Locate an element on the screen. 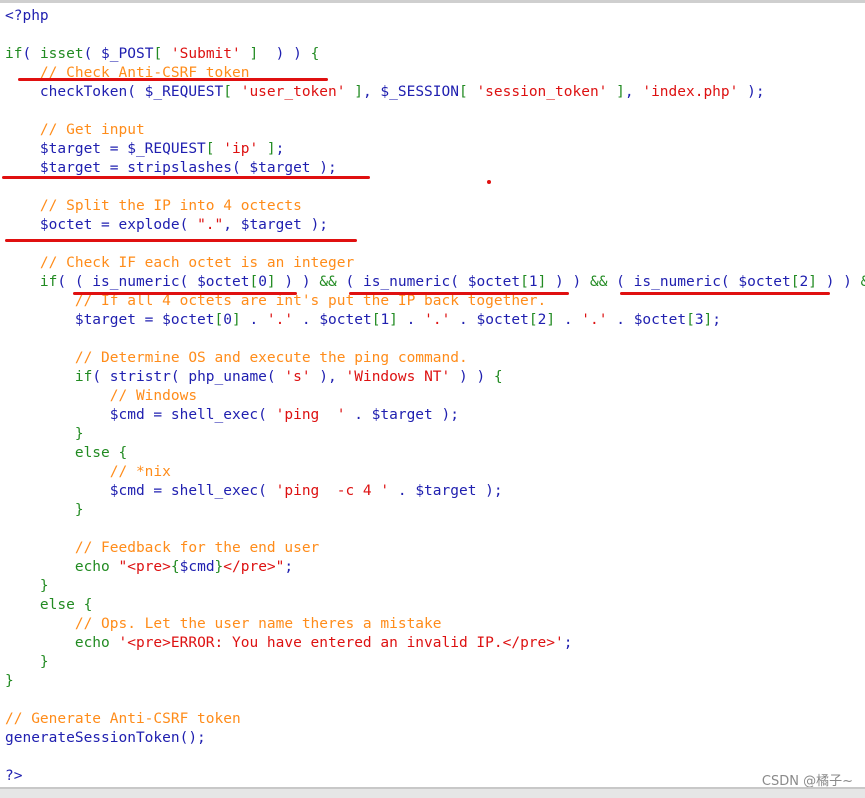  code-line: // Get input is located at coordinates (92, 130).